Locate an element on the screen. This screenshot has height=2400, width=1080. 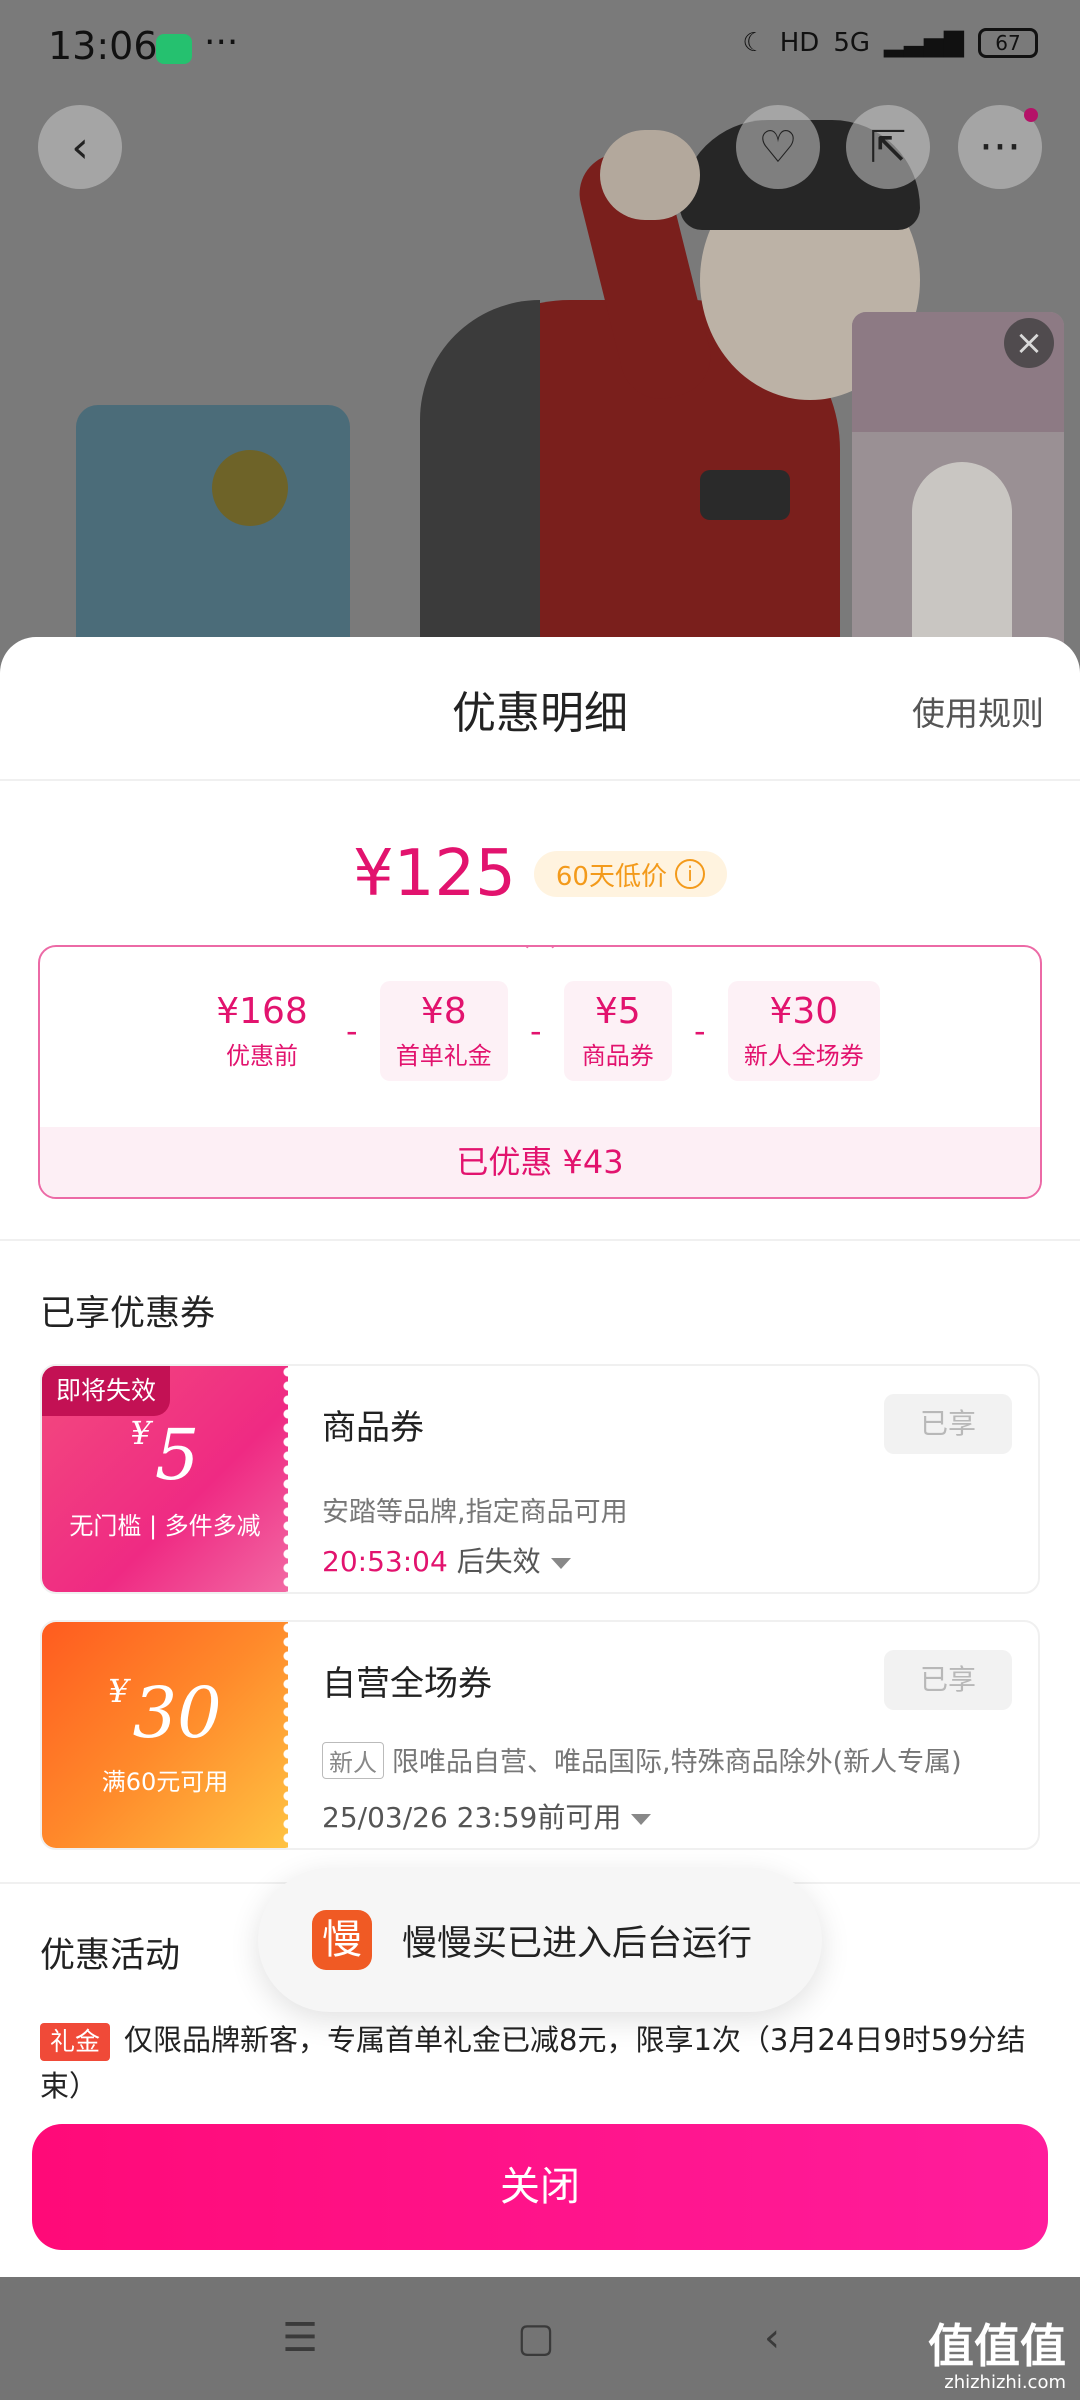
product-coupon-item: ¥5 商品券 is located at coordinates (617, 1031).